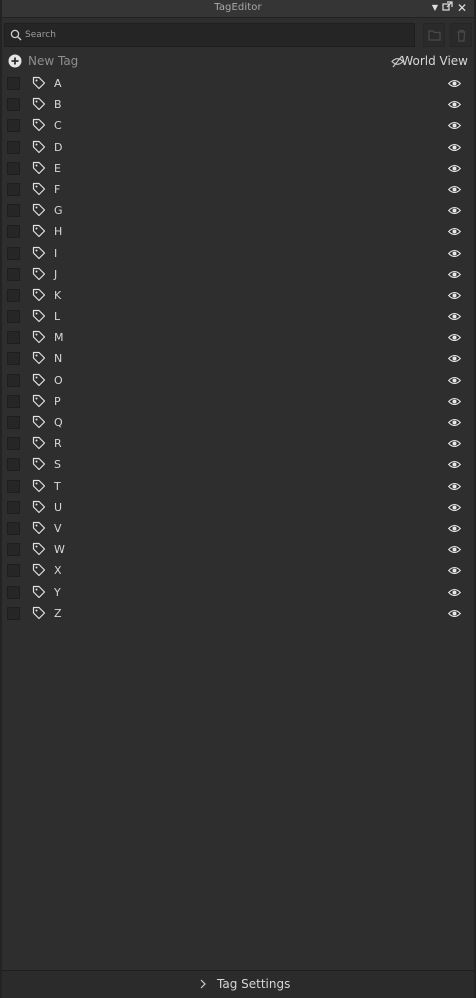 Image resolution: width=476 pixels, height=998 pixels. Describe the element at coordinates (15, 61) in the screenshot. I see `plus-circle-icon` at that location.